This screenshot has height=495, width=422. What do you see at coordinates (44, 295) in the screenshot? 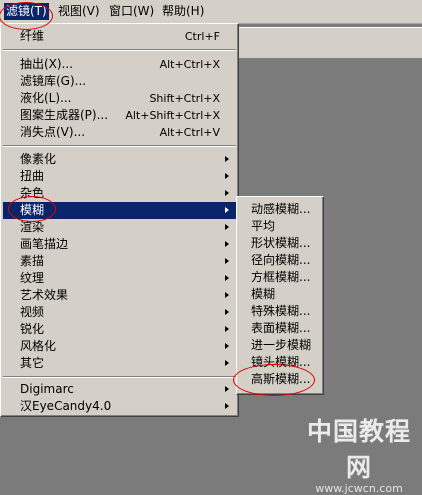
I see `menu-item-label: 艺术效果` at bounding box center [44, 295].